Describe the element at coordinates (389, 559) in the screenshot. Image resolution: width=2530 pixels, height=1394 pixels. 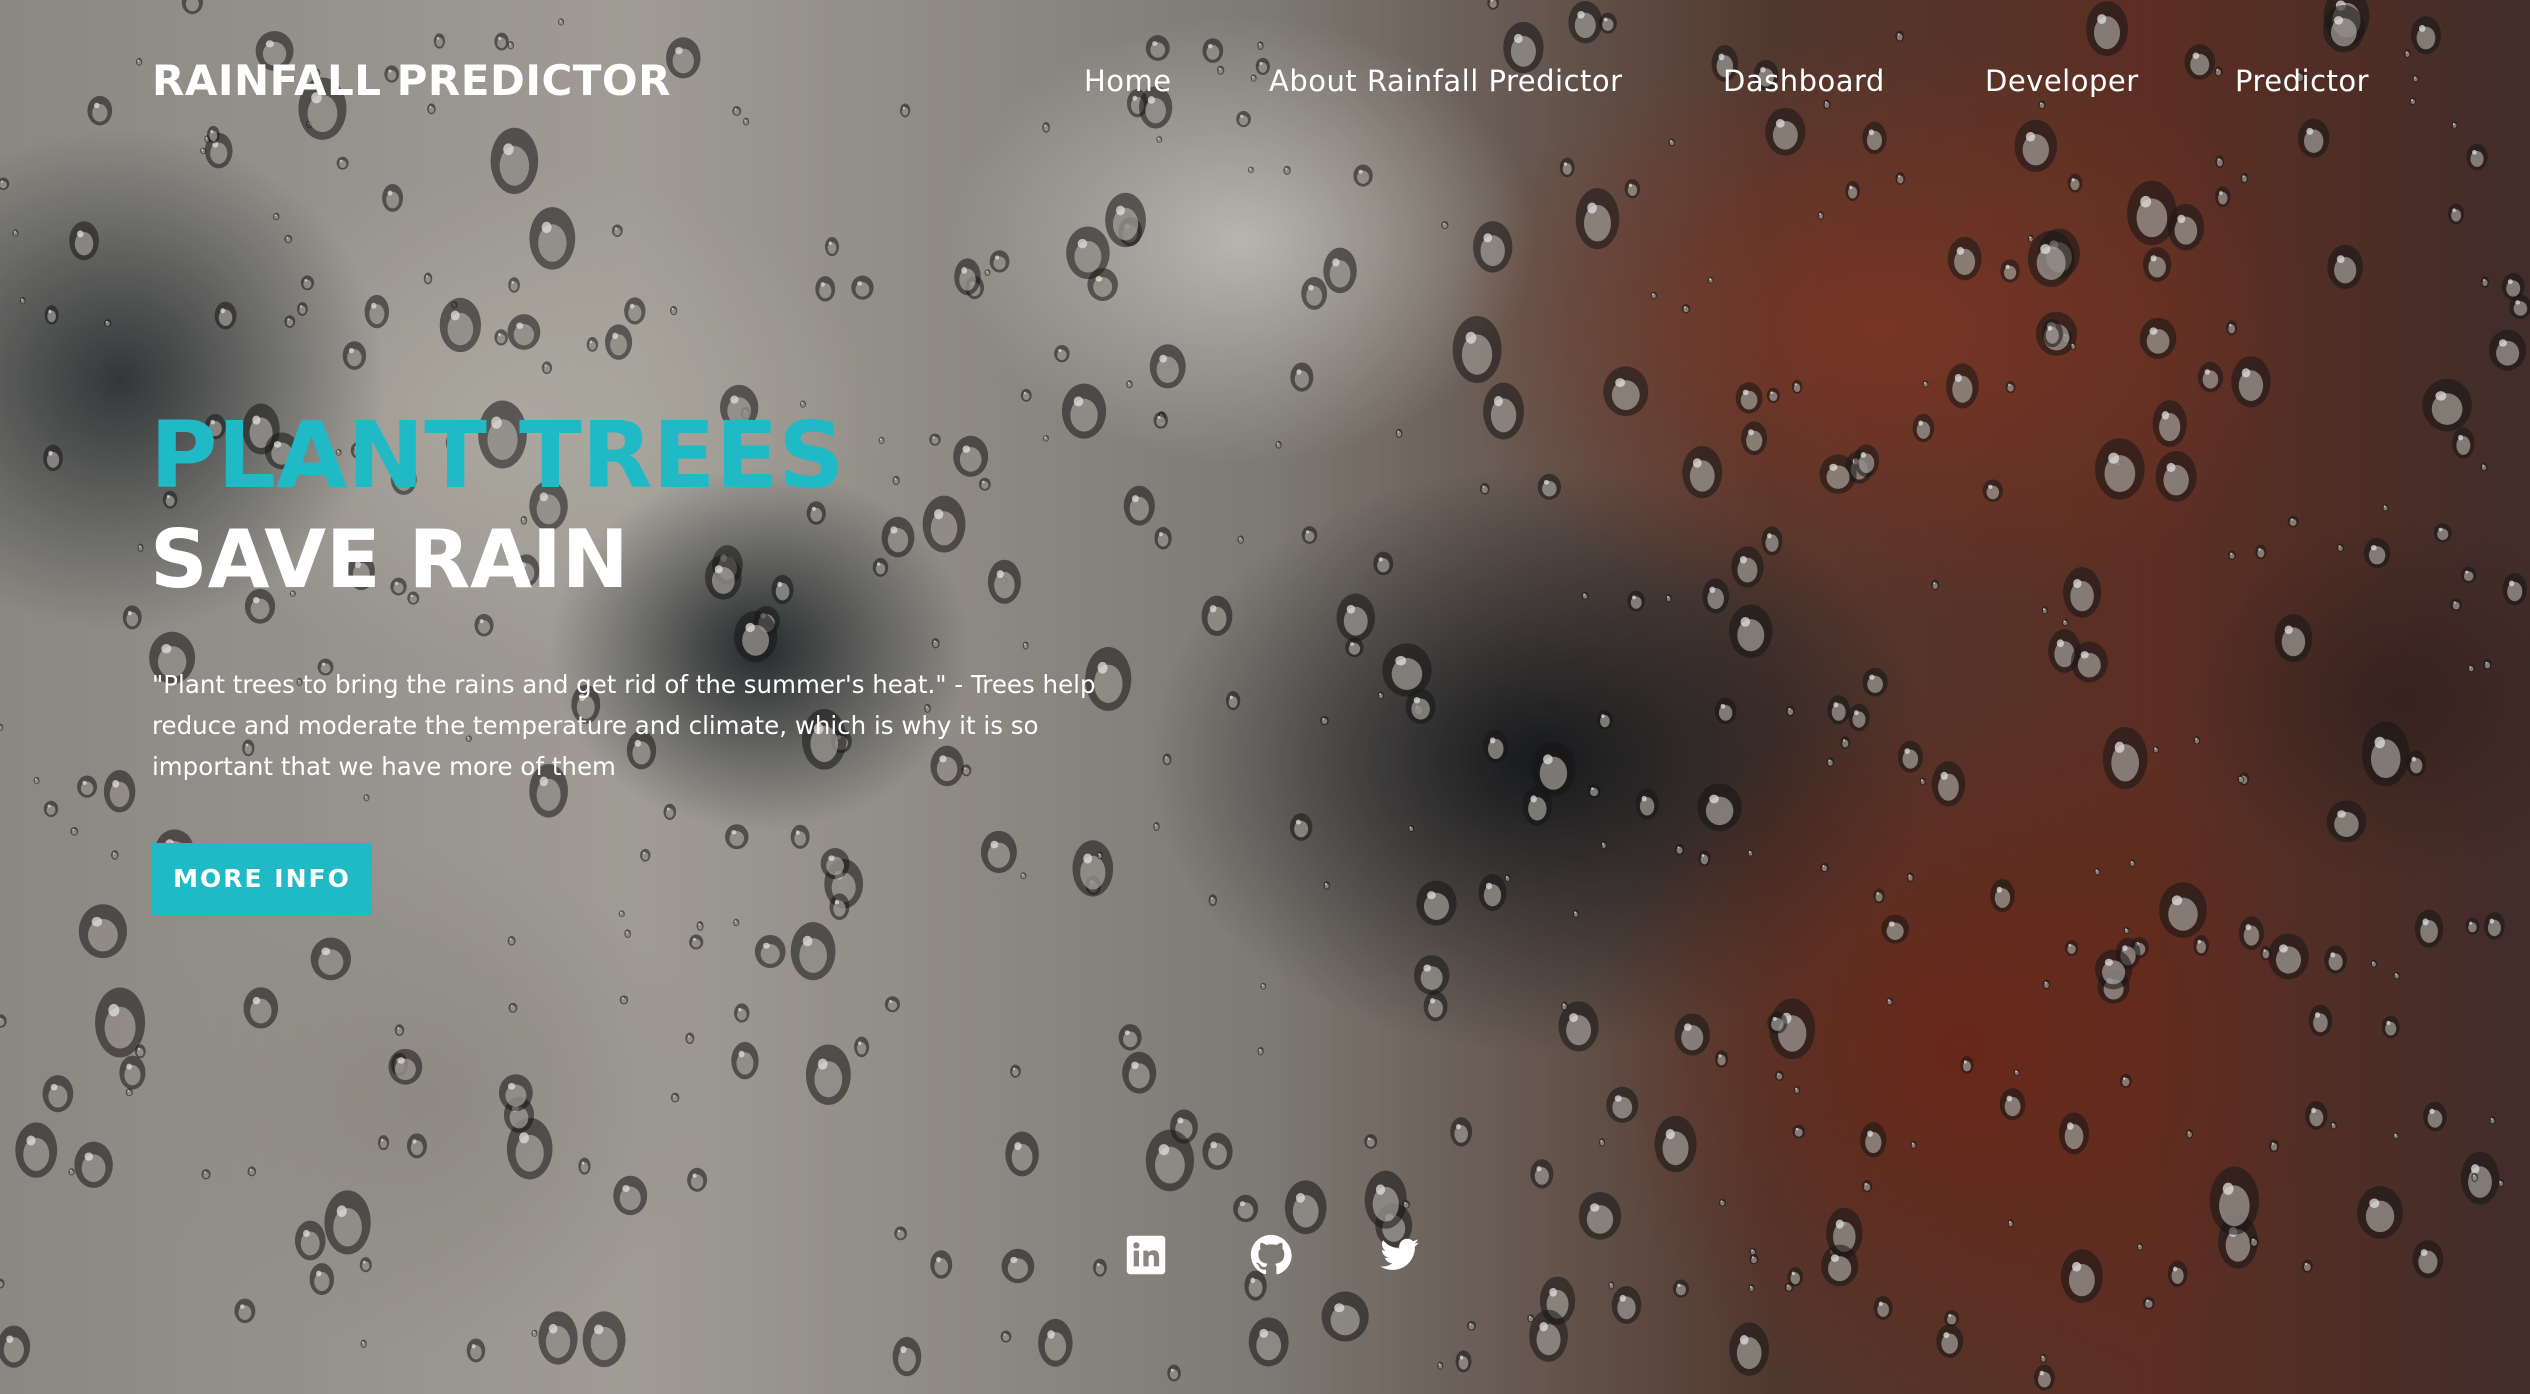
I see `hero-title: SAVE RAIN` at that location.